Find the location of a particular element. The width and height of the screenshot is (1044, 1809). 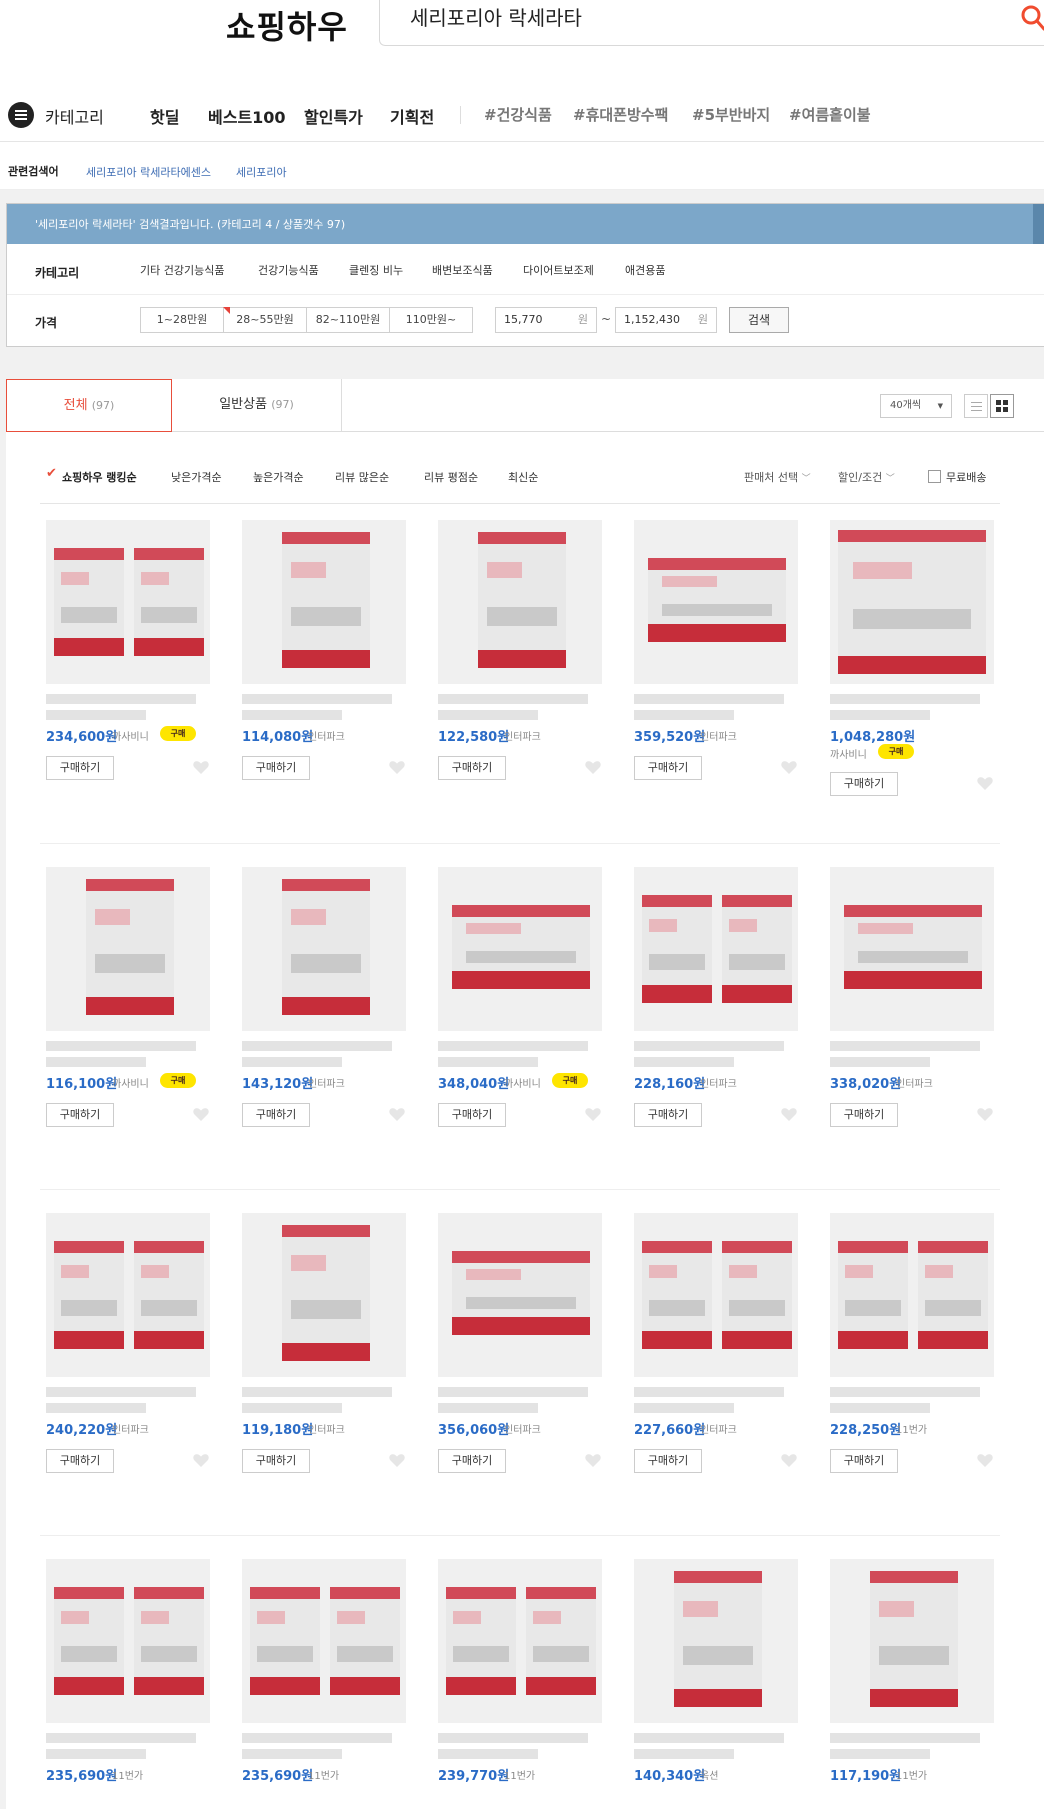

product-card: 122,580원 인터파크 구매하기 is located at coordinates (524, 665).